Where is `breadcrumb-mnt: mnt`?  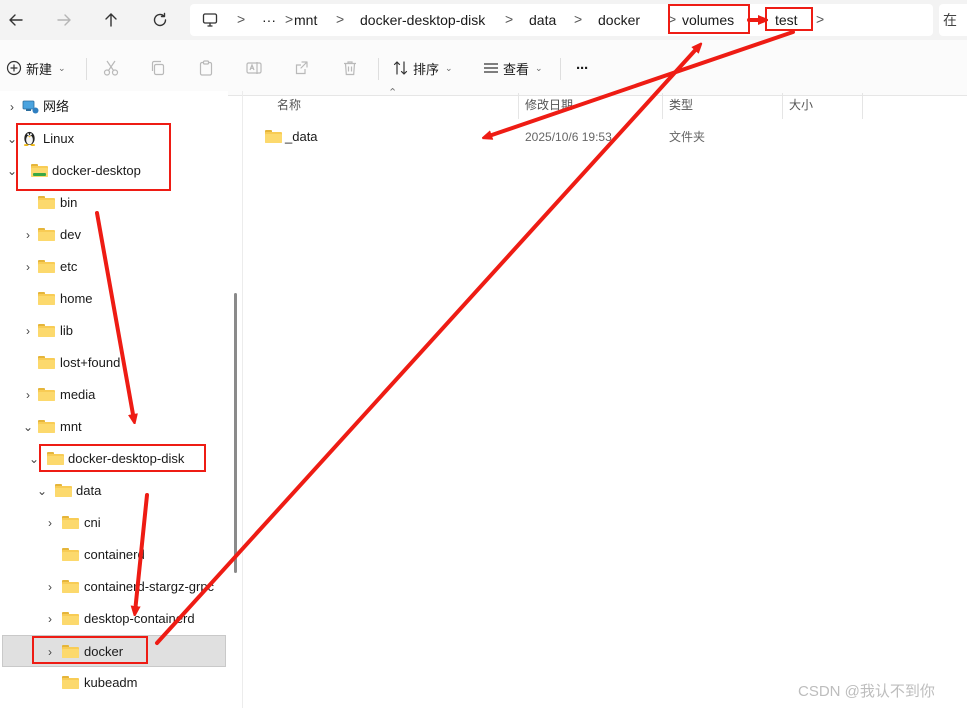 breadcrumb-mnt: mnt is located at coordinates (305, 20).